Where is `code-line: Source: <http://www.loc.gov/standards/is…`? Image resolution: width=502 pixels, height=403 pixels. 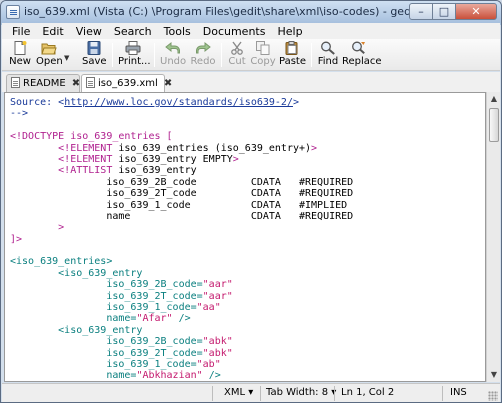
code-line: Source: <http://www.loc.gov/standards/is… is located at coordinates (181, 102).